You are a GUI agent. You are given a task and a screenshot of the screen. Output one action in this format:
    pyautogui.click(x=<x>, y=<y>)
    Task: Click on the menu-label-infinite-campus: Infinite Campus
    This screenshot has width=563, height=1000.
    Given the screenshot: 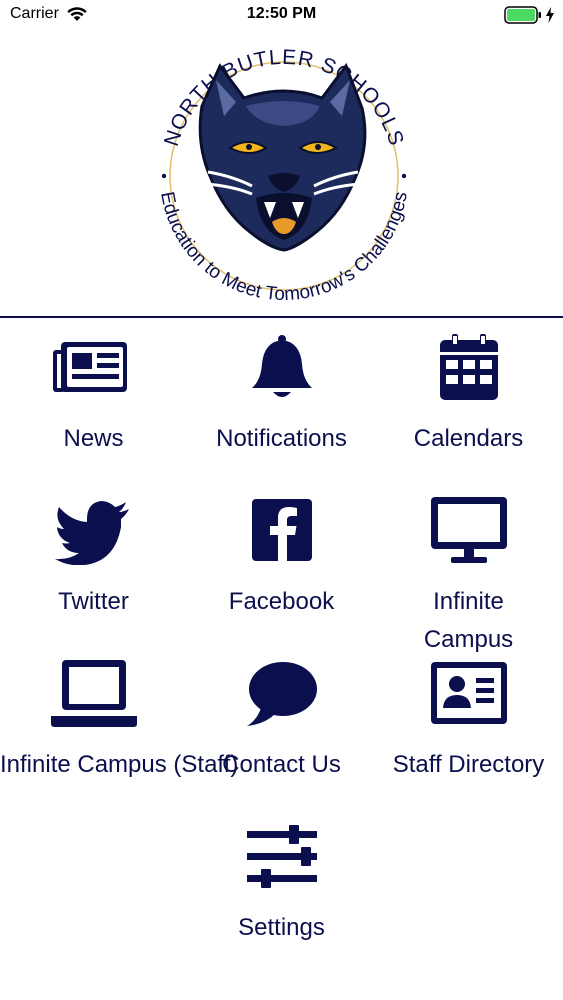 What is the action you would take?
    pyautogui.click(x=468, y=620)
    